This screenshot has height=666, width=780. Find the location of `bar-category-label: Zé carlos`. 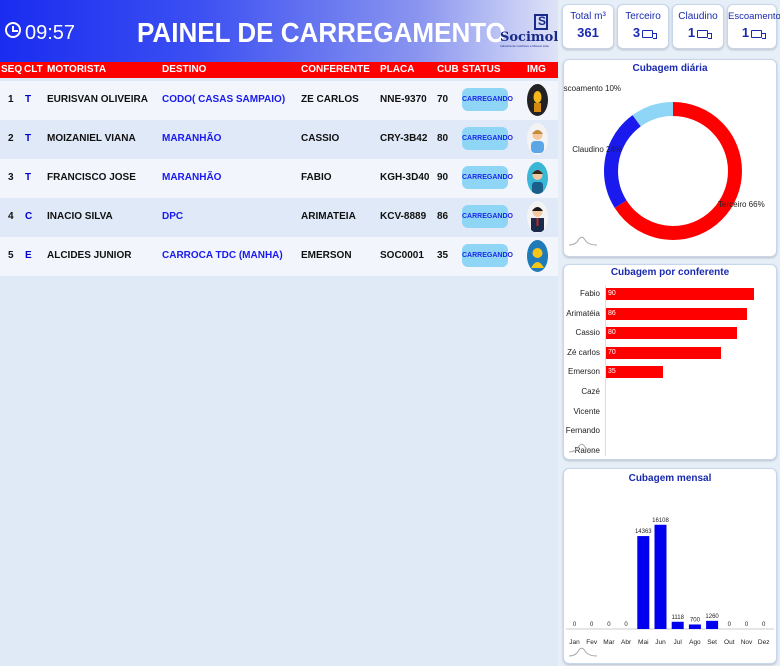

bar-category-label: Zé carlos is located at coordinates (583, 352).